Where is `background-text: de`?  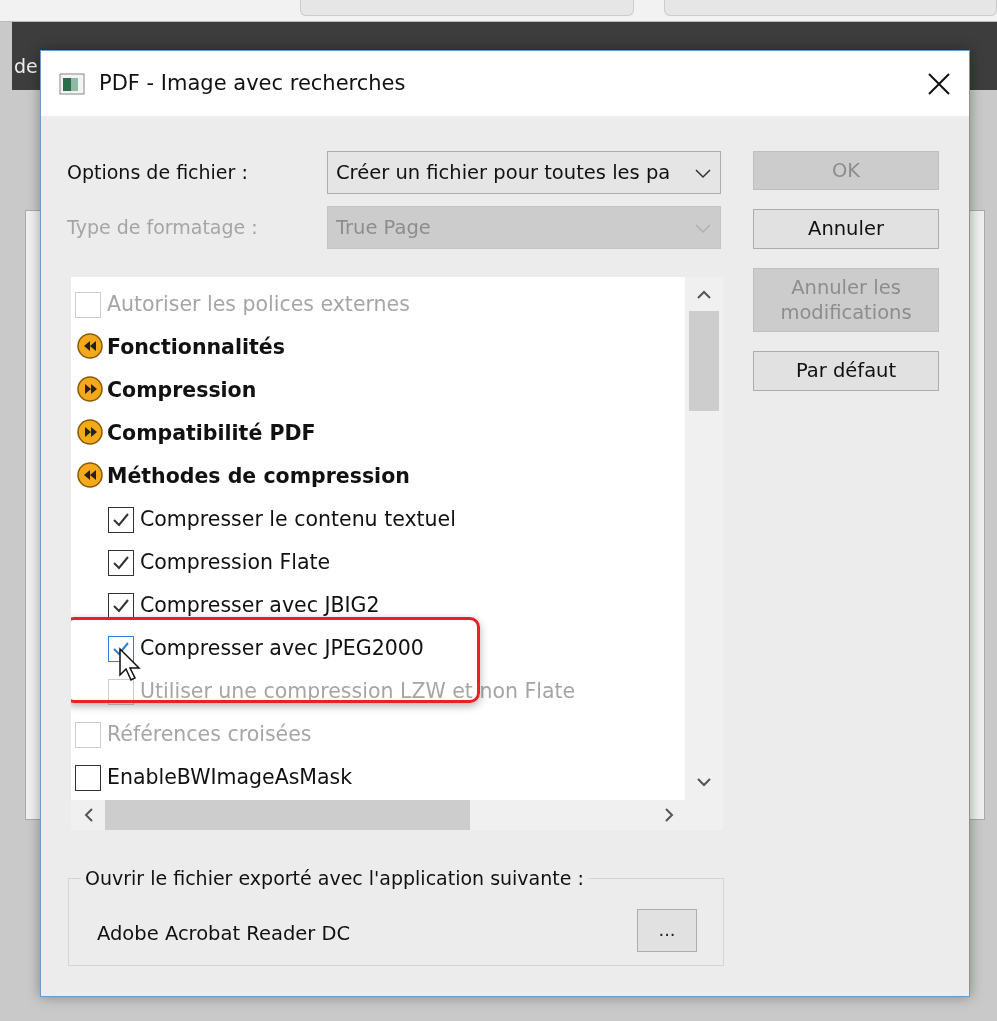 background-text: de is located at coordinates (26, 66).